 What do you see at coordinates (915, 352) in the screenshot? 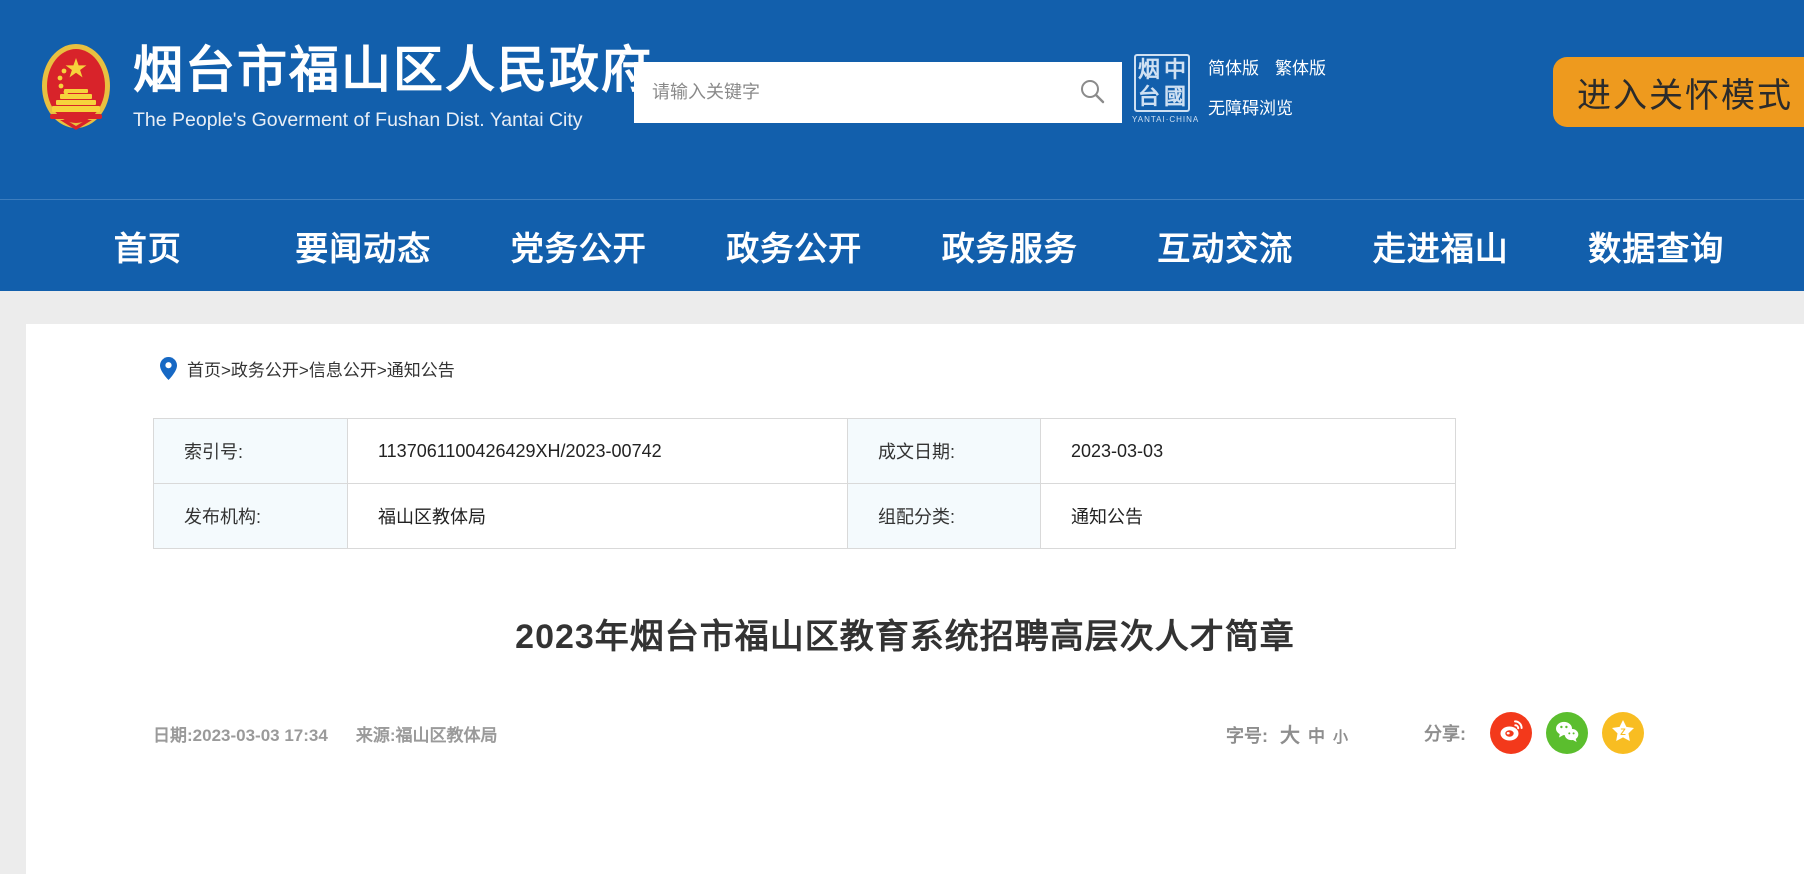
I see `breadcrumb: 首页>政务公开>信息公开>通知公告` at bounding box center [915, 352].